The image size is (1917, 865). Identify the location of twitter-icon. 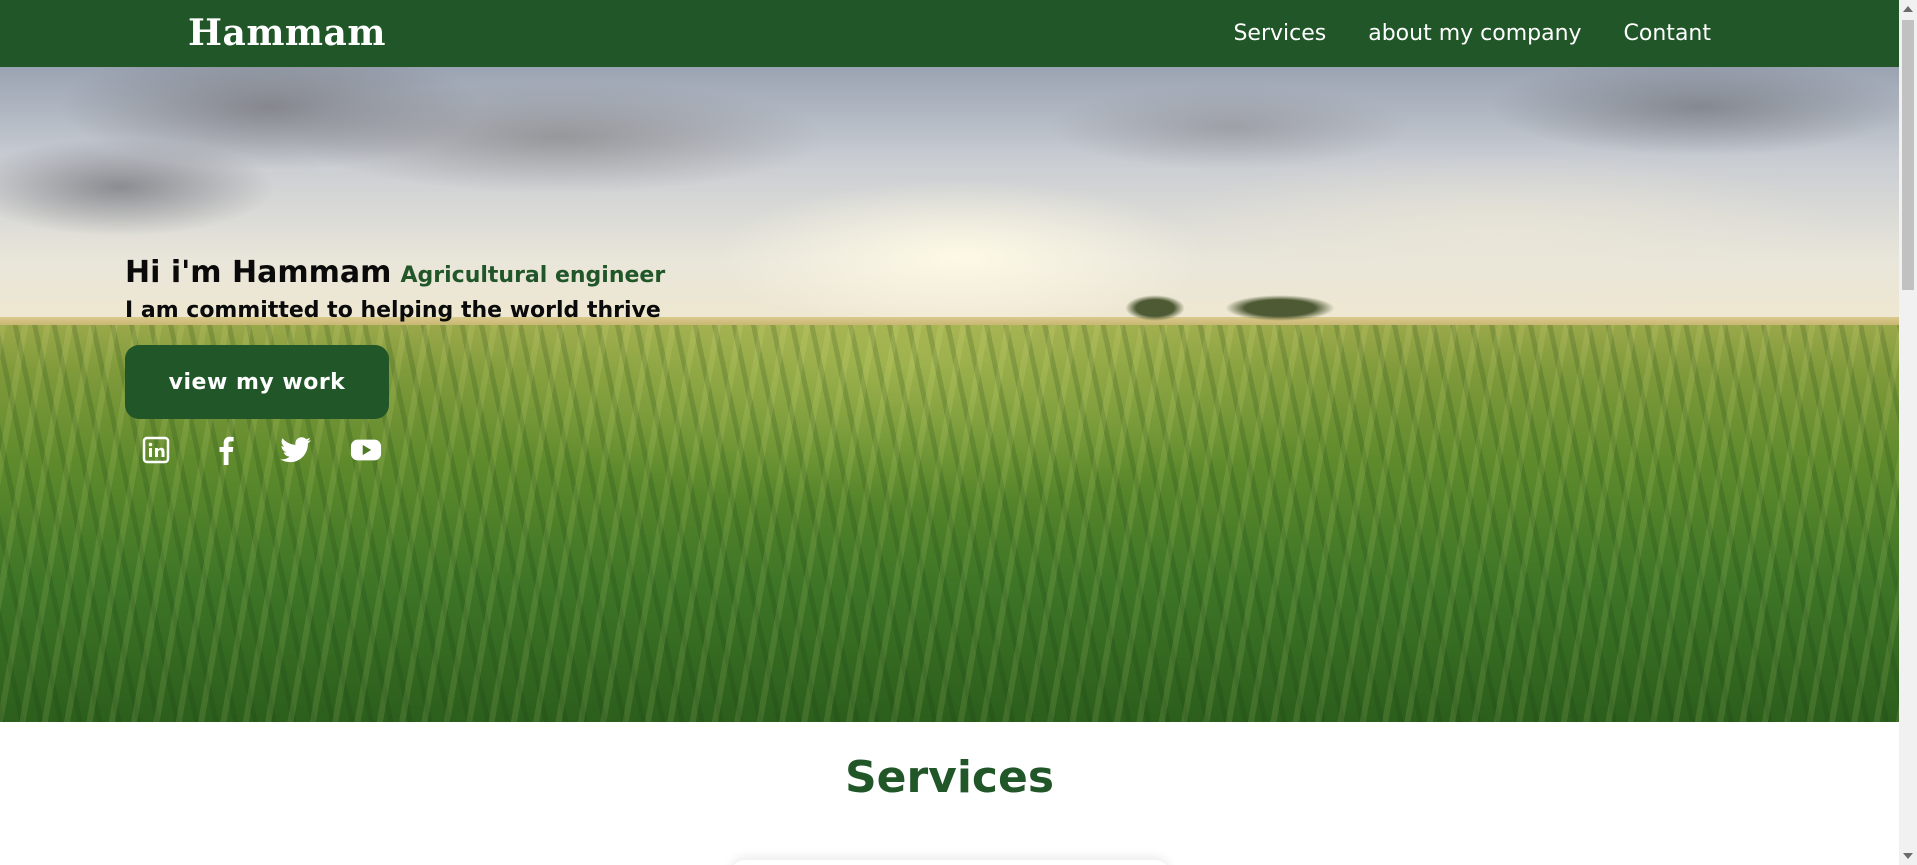
(296, 450).